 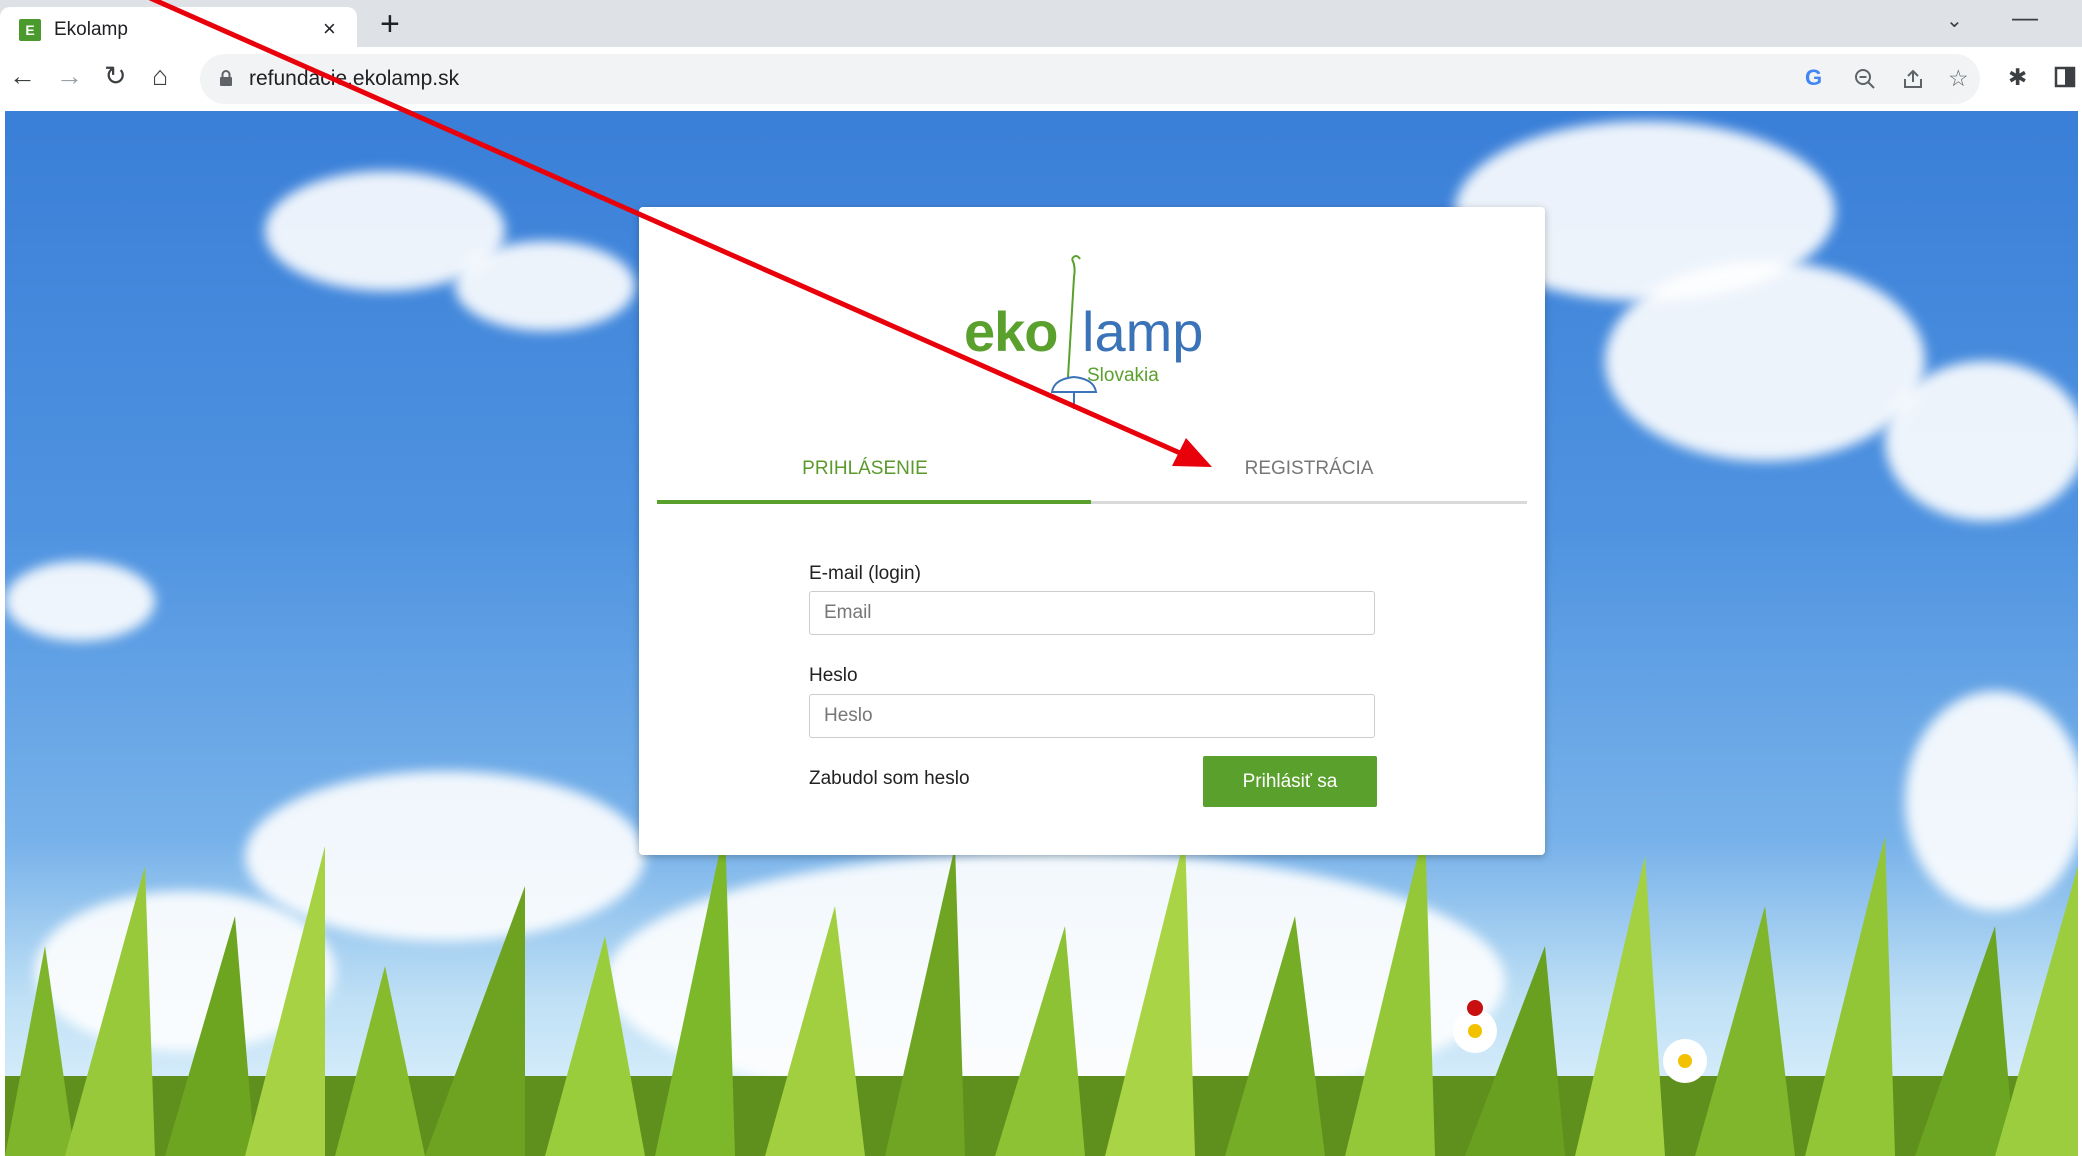 I want to click on side-panel-icon, so click(x=2065, y=77).